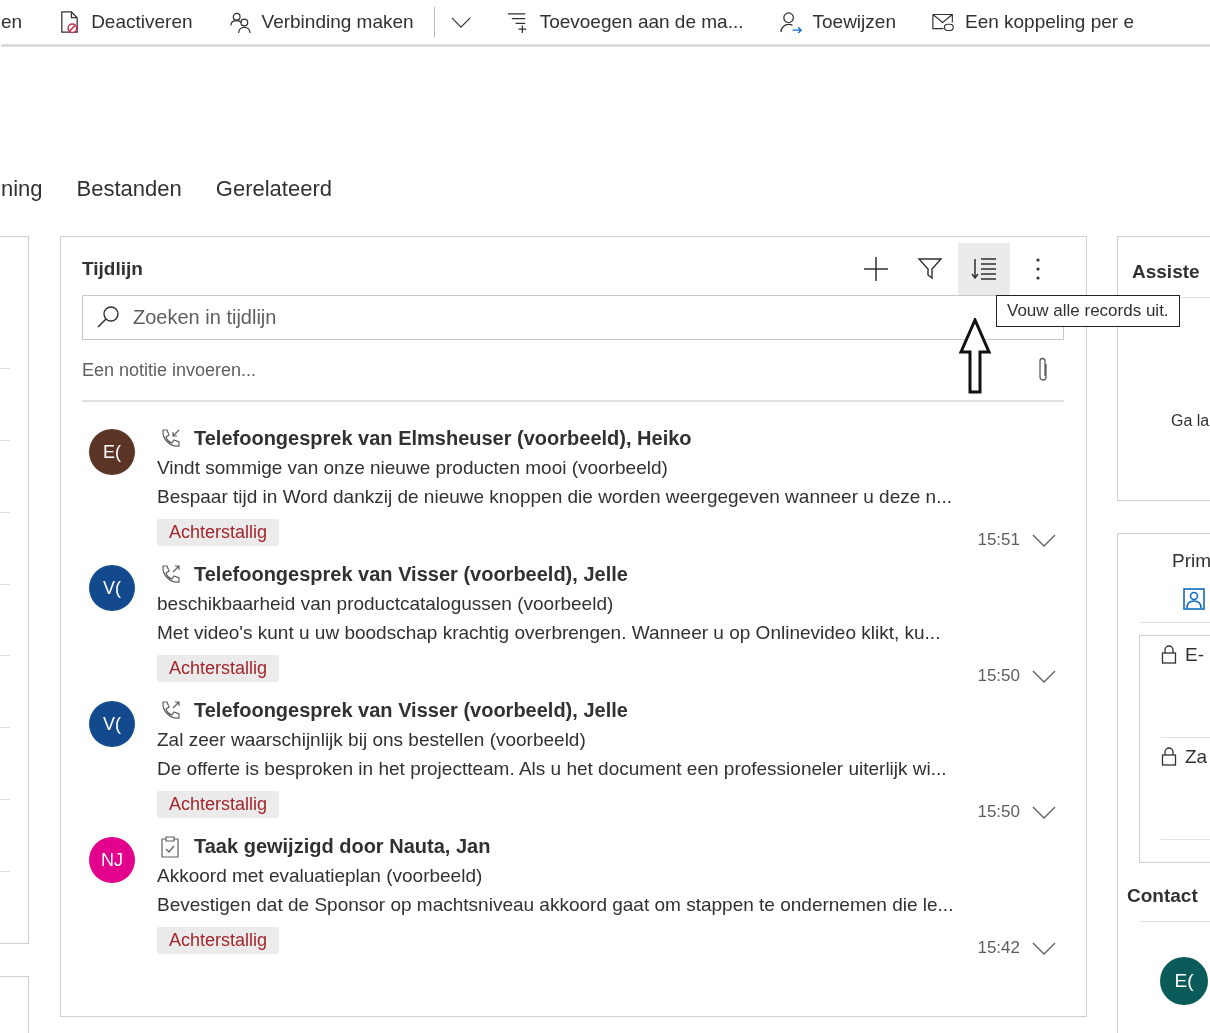  What do you see at coordinates (998, 948) in the screenshot?
I see `activity-time: 15:42` at bounding box center [998, 948].